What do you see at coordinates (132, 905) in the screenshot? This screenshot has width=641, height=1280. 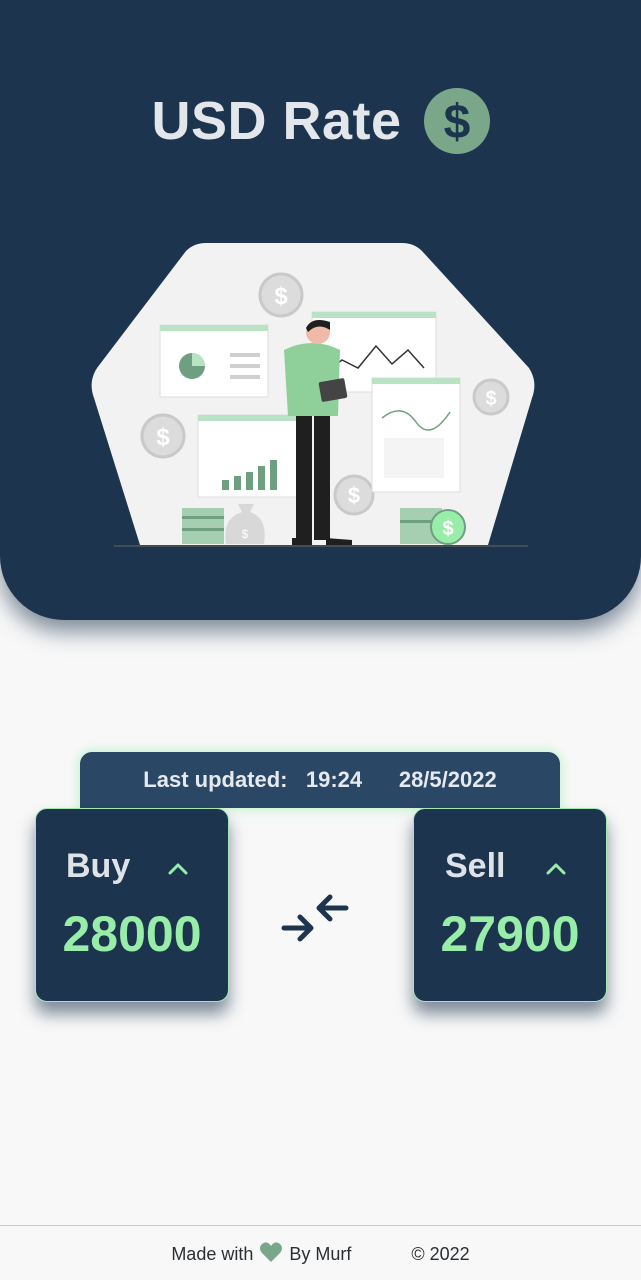 I see `buy-rate-card: Buy 28000` at bounding box center [132, 905].